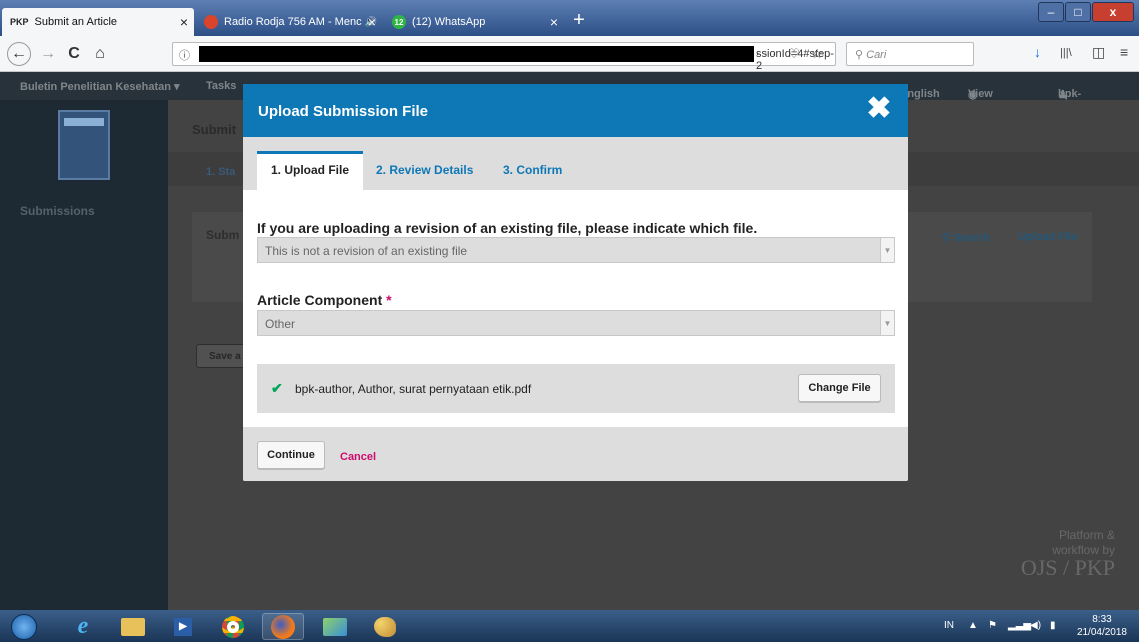  What do you see at coordinates (576, 323) in the screenshot?
I see `article-component-select: Other ▼` at bounding box center [576, 323].